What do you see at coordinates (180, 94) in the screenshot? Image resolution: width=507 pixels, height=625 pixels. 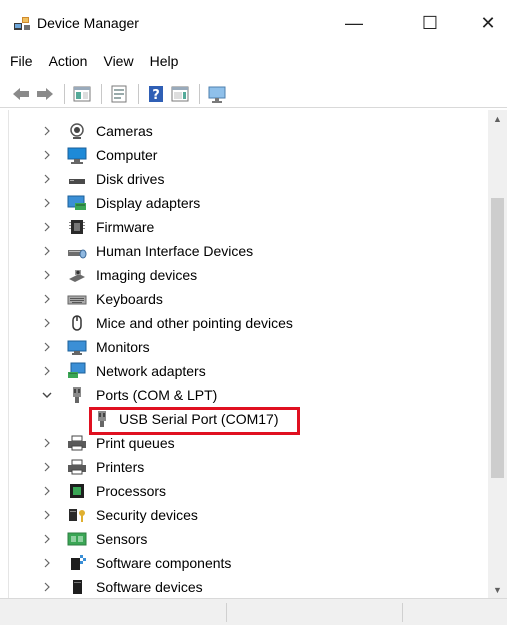 I see `show-action-pane-icon` at bounding box center [180, 94].